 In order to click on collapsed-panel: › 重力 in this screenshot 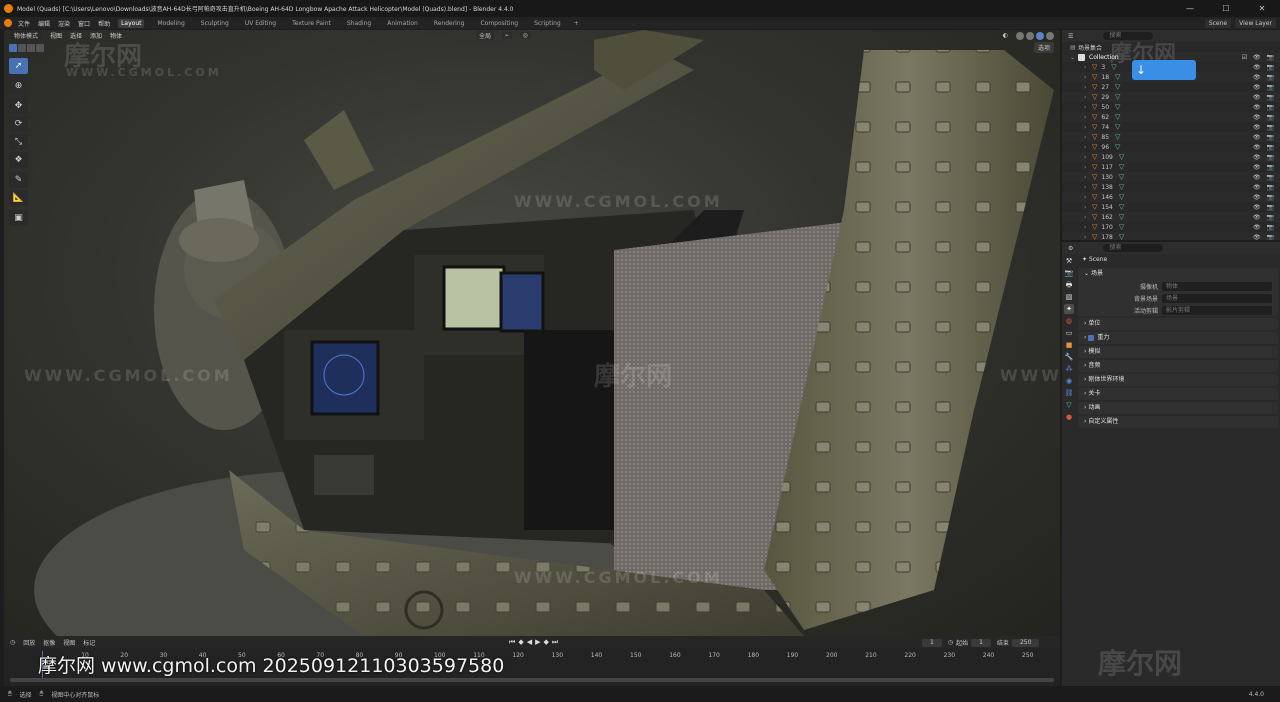, I will do `click(1178, 338)`.